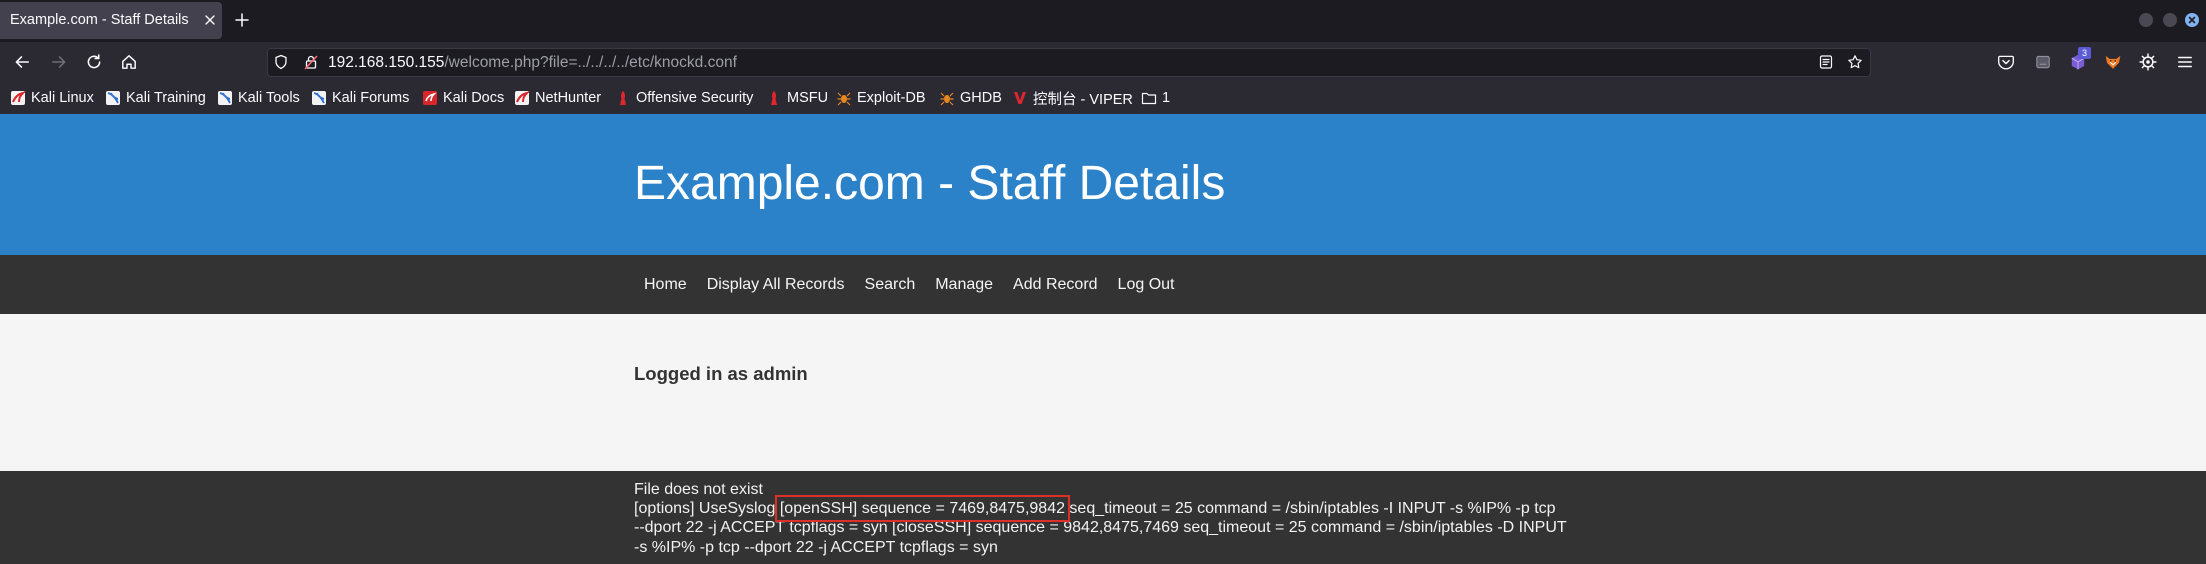 This screenshot has width=2206, height=564. I want to click on bookmark-nethunter: NetHunter, so click(557, 98).